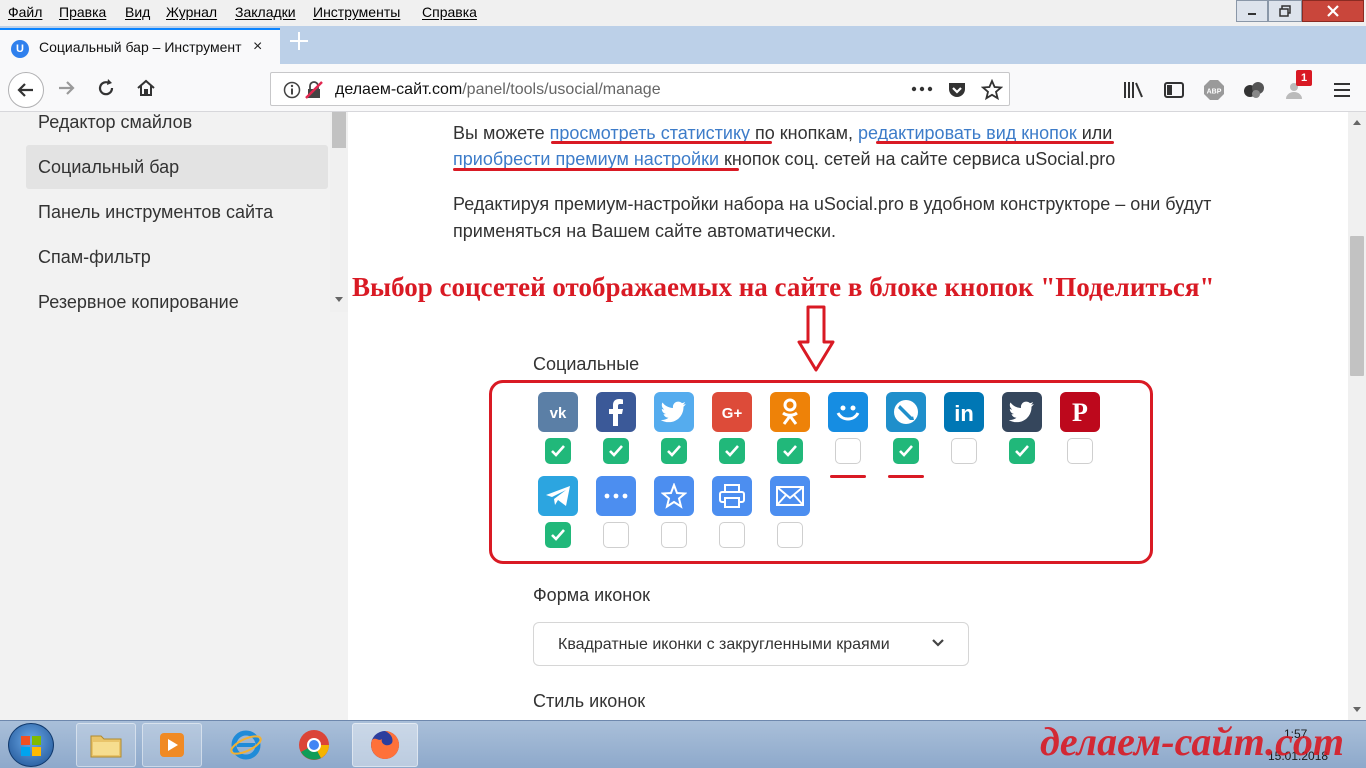  I want to click on menu-view: Вид, so click(137, 12).